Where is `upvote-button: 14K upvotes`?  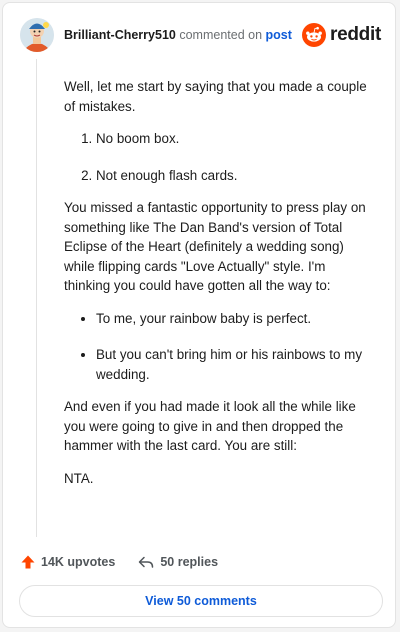
upvote-button: 14K upvotes is located at coordinates (67, 562).